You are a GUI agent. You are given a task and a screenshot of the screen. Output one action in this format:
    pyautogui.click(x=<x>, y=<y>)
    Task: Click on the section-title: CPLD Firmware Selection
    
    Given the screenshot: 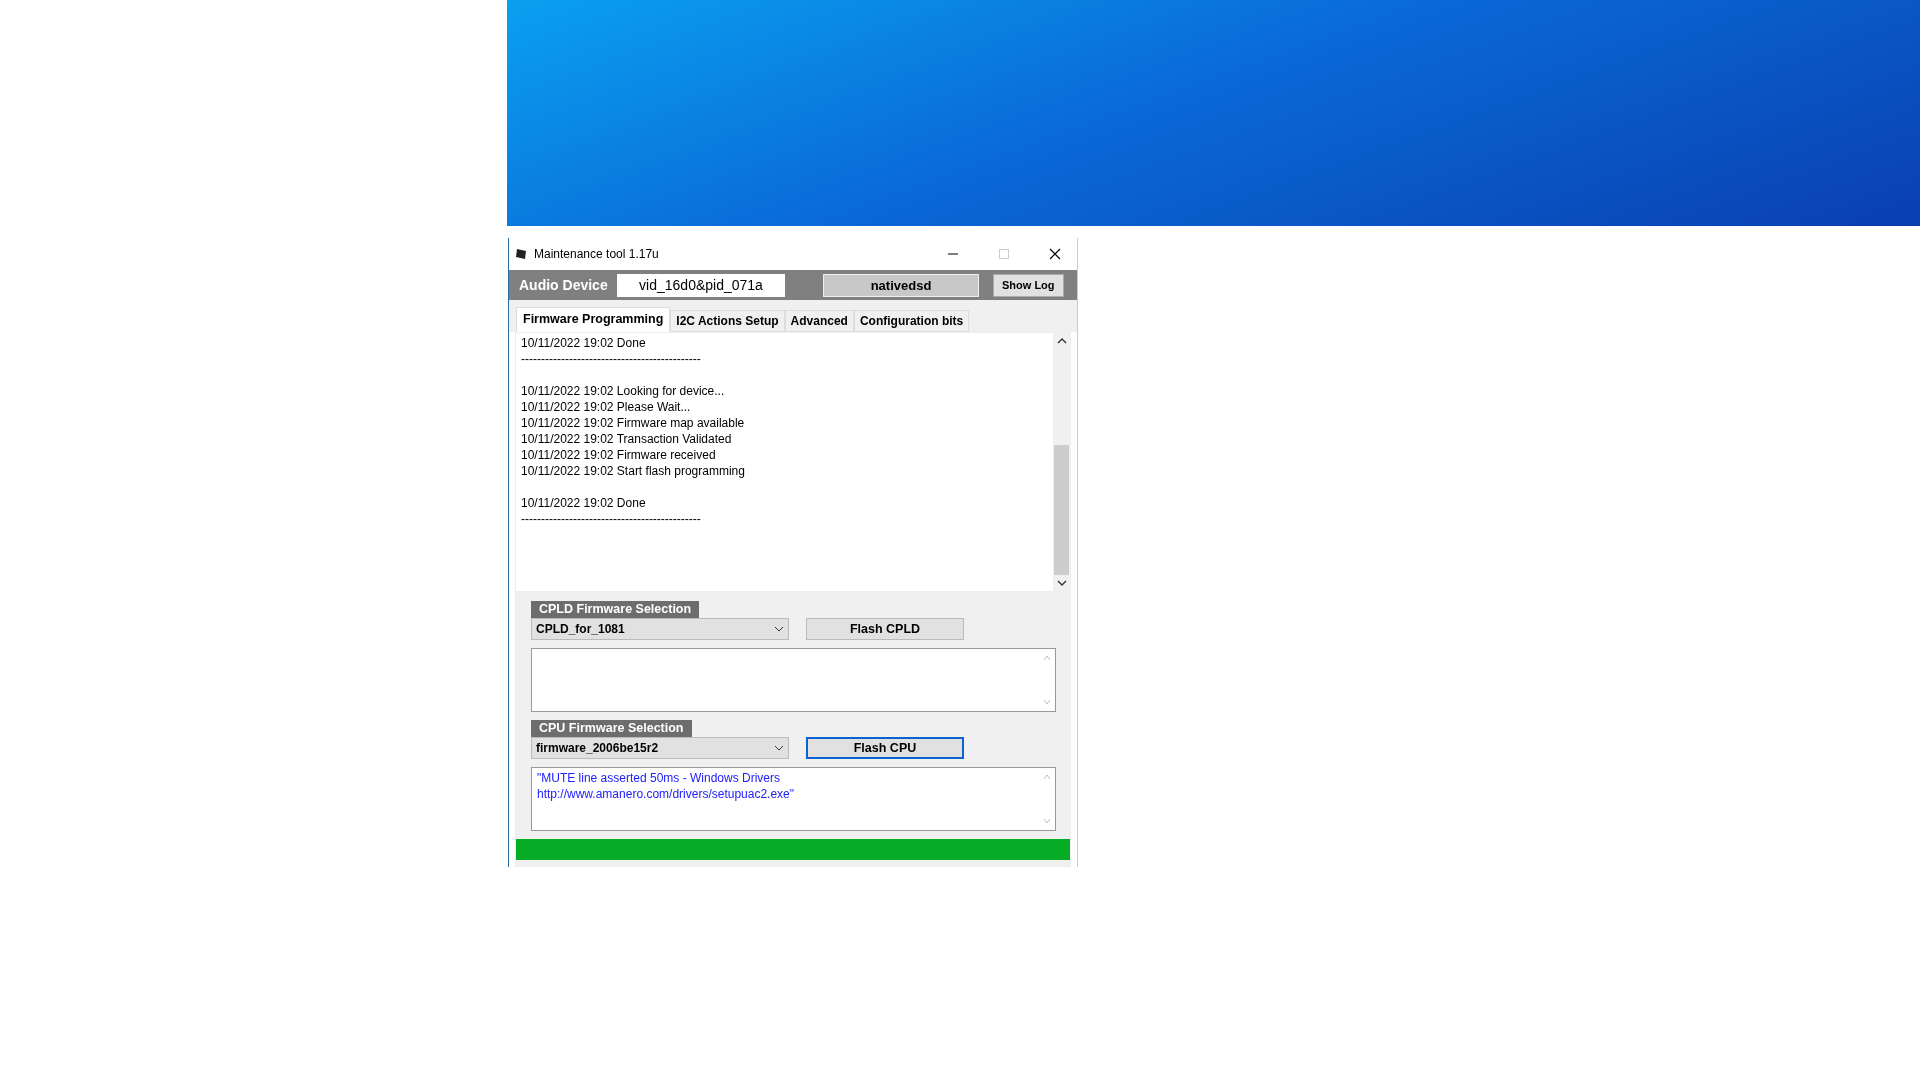 What is the action you would take?
    pyautogui.click(x=615, y=609)
    